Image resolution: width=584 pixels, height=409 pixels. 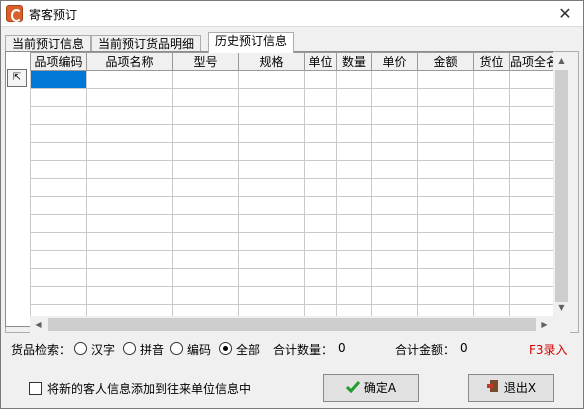 What do you see at coordinates (129, 61) in the screenshot?
I see `column-header: 品项名称` at bounding box center [129, 61].